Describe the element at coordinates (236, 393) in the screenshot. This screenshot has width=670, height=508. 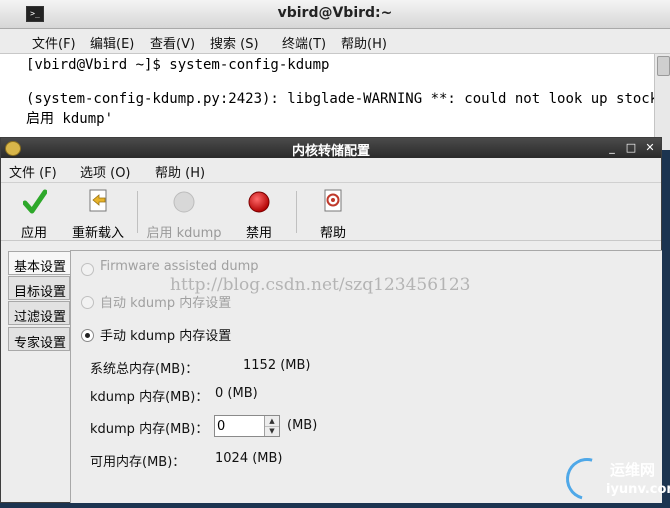
I see `kdump-memory-value: 0 (MB)` at that location.